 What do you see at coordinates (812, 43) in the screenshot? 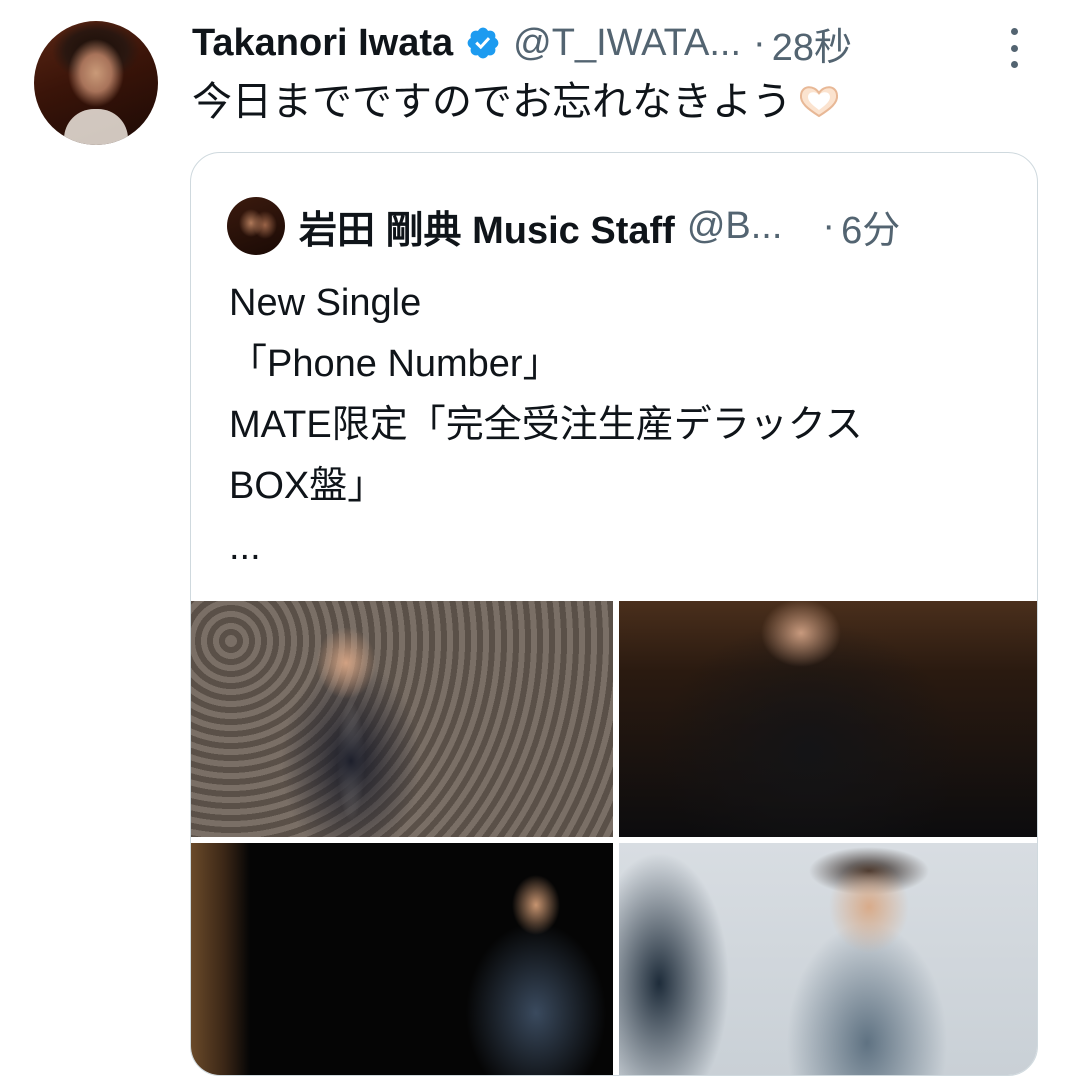
I see `timestamp: 28秒` at bounding box center [812, 43].